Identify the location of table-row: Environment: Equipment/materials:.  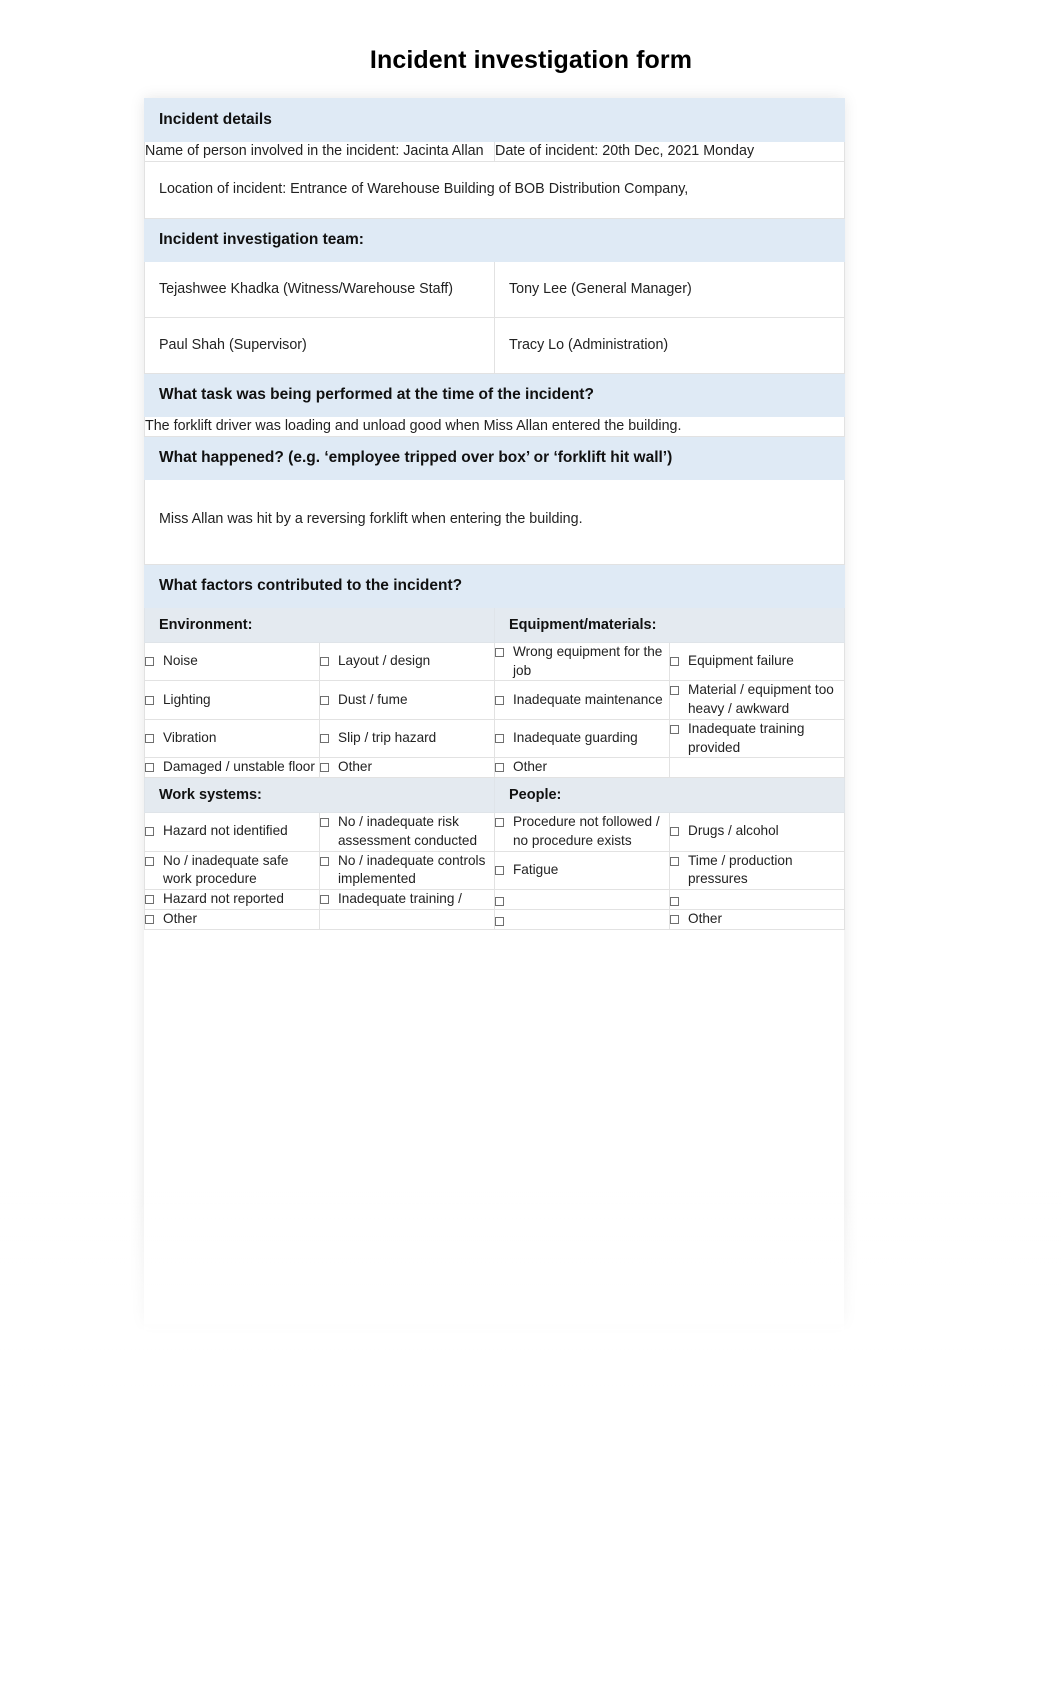
(495, 624).